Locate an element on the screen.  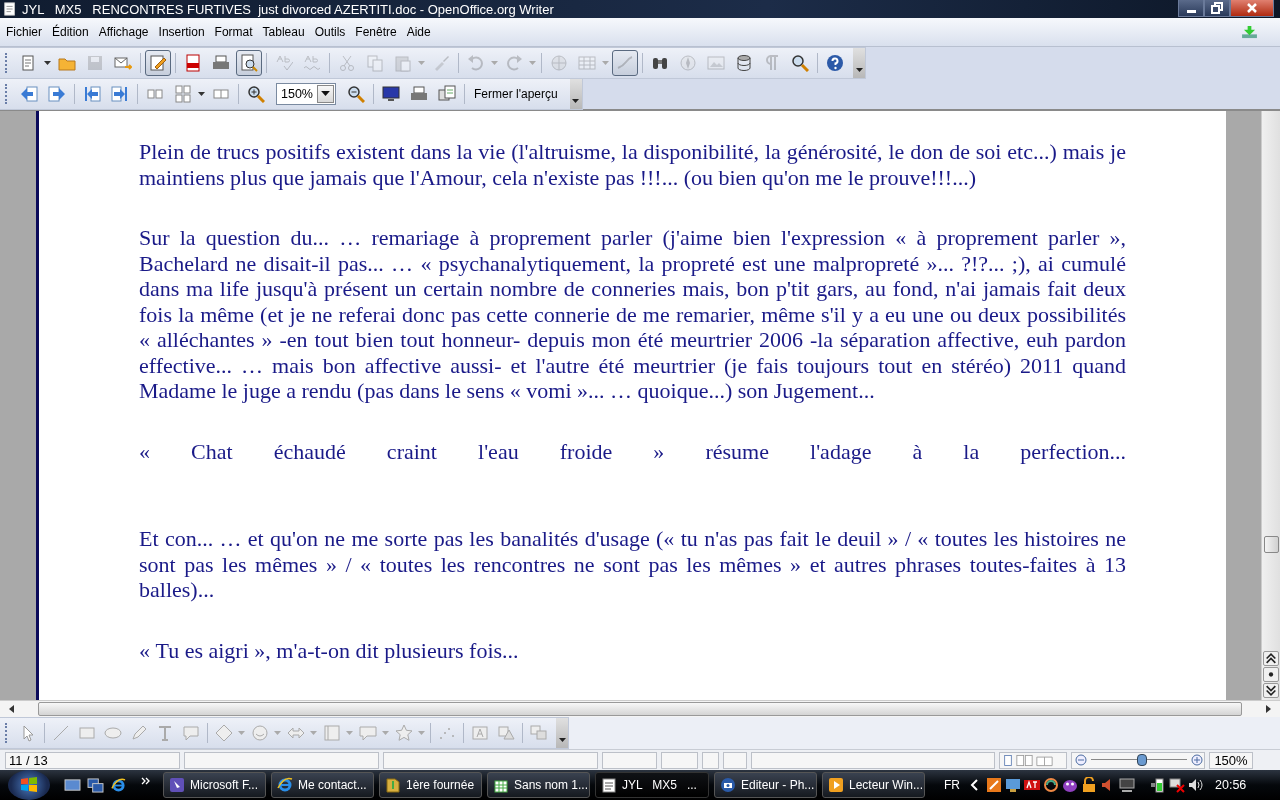
page-count: 11 / 13 is located at coordinates (92, 760).